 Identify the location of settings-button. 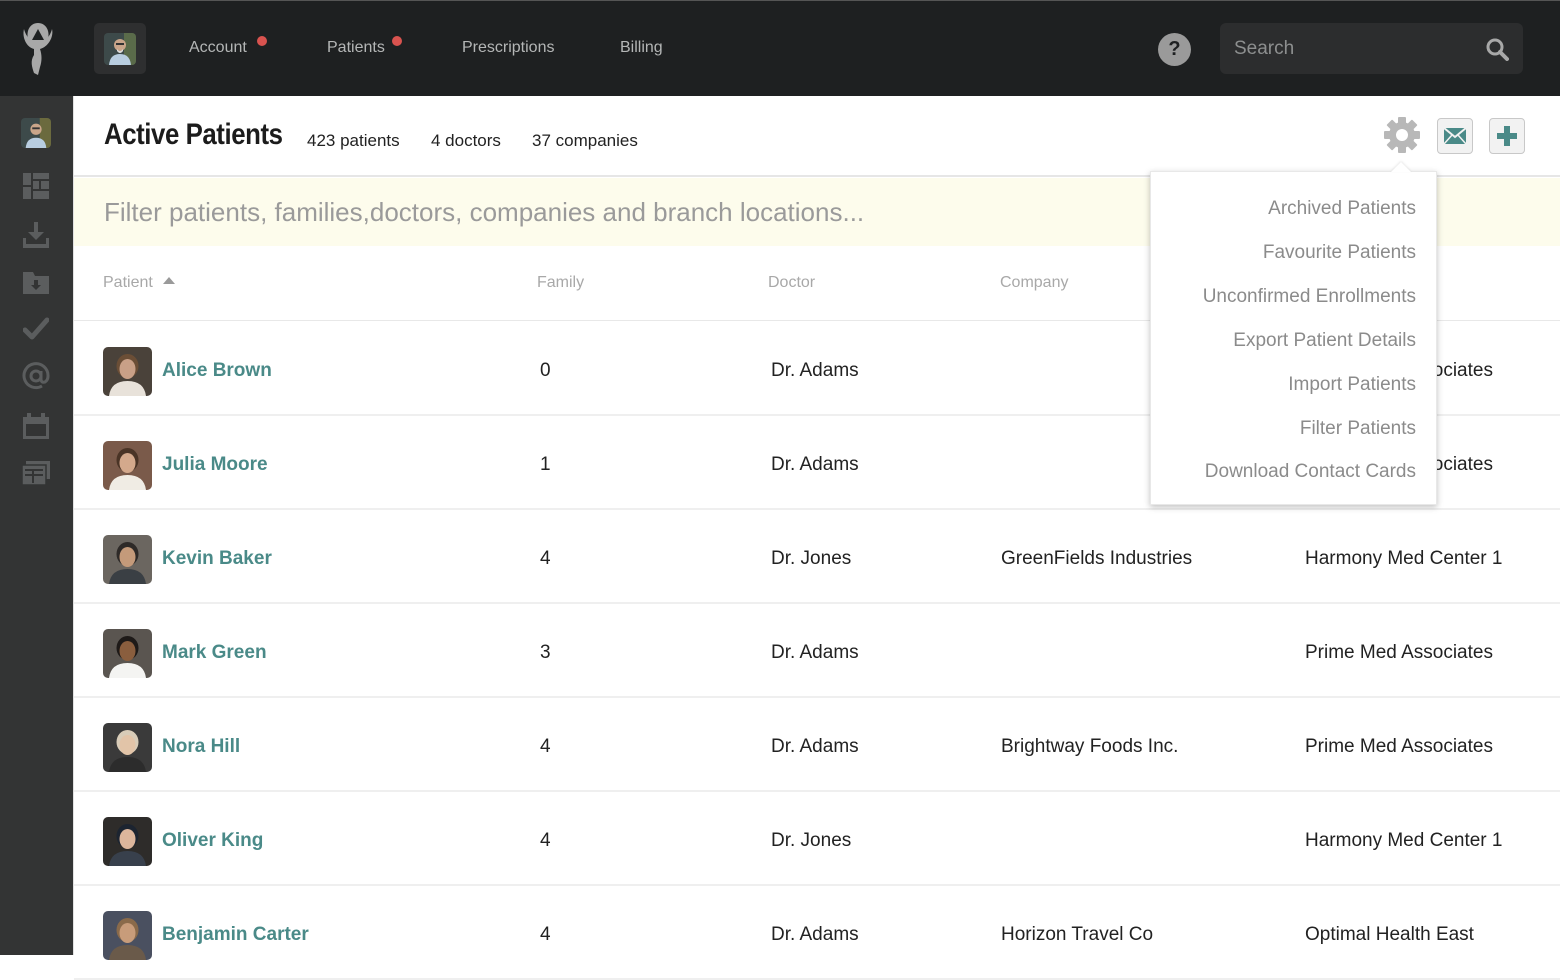
(1402, 135).